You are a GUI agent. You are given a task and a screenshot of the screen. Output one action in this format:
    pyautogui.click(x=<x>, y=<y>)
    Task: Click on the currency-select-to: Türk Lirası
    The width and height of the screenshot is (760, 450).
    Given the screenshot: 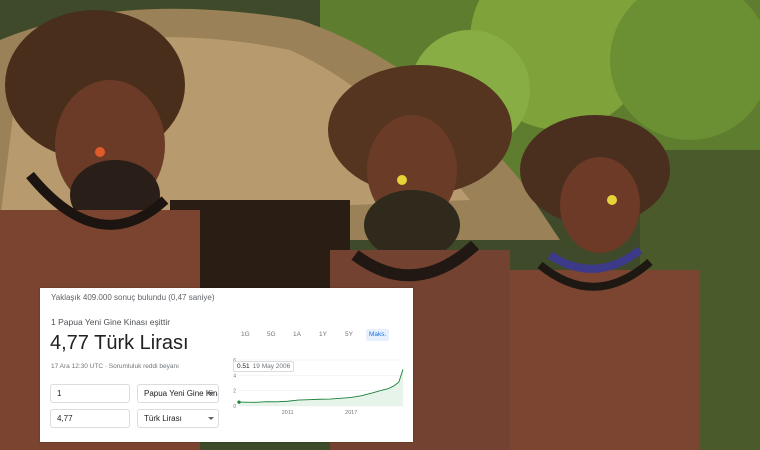 What is the action you would take?
    pyautogui.click(x=178, y=418)
    